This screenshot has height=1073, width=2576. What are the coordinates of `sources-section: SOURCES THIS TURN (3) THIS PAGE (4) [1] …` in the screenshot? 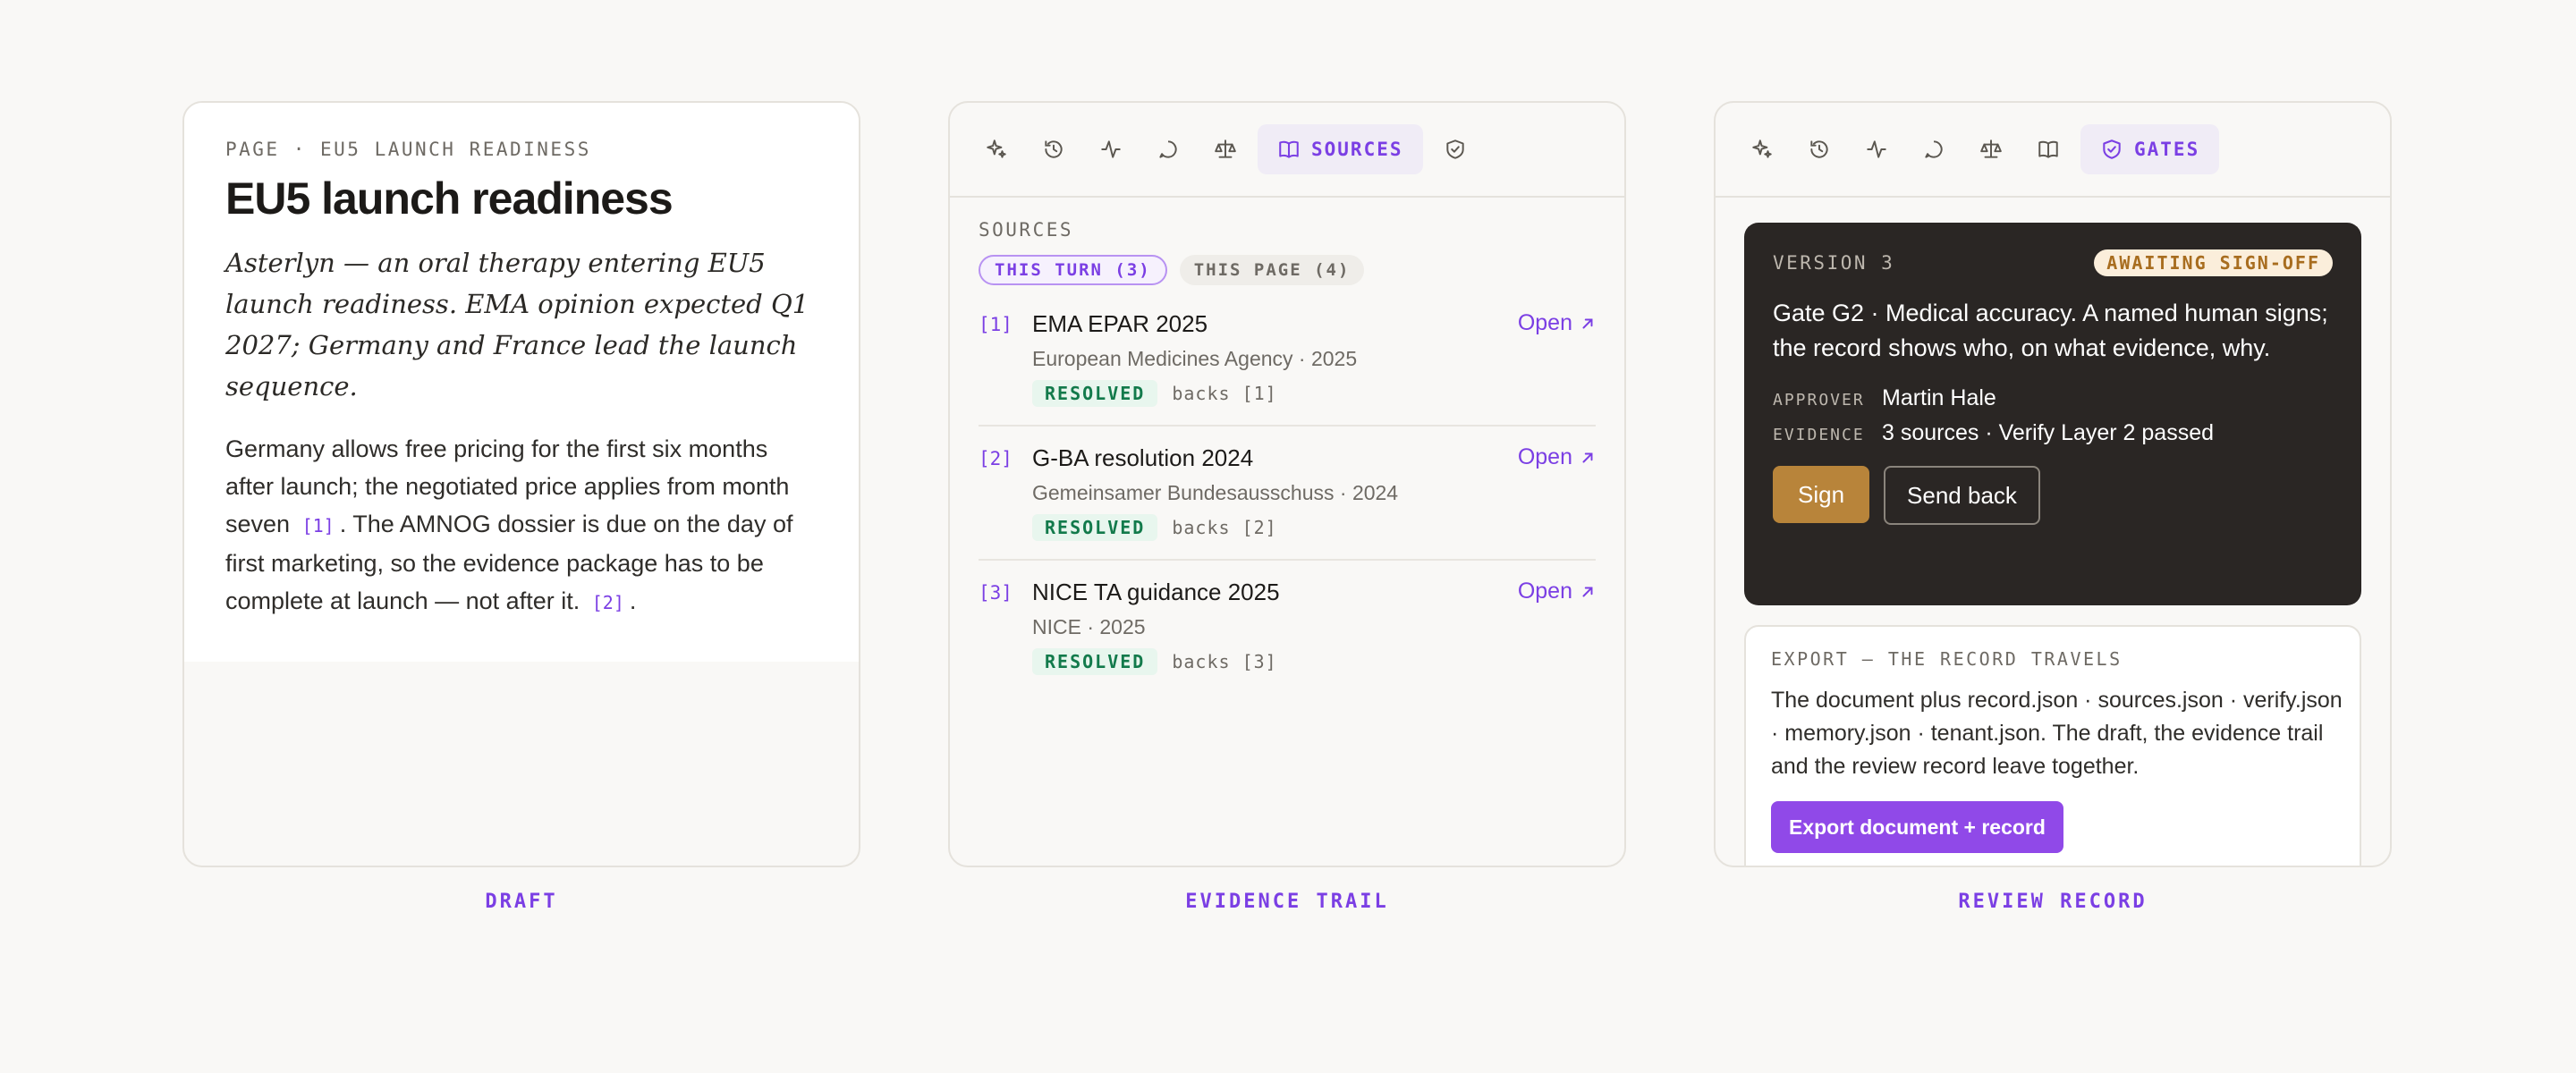 It's located at (1287, 446).